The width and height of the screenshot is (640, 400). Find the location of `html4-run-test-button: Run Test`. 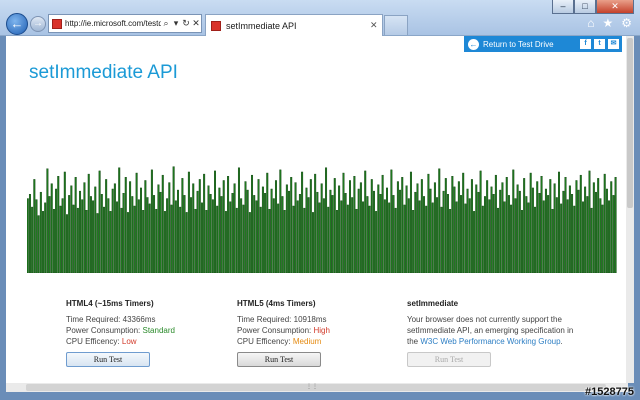

html4-run-test-button: Run Test is located at coordinates (108, 359).